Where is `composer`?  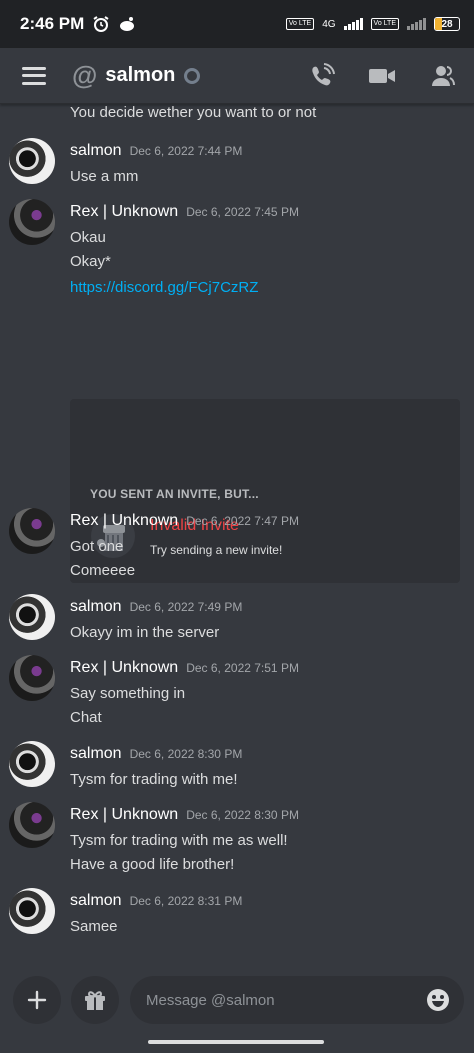 composer is located at coordinates (237, 1010).